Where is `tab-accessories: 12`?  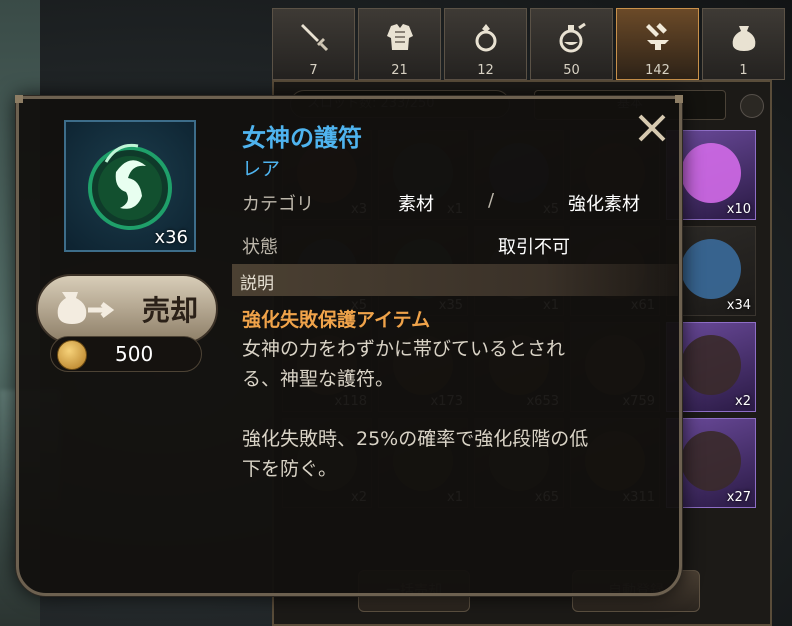
tab-accessories: 12 is located at coordinates (485, 44).